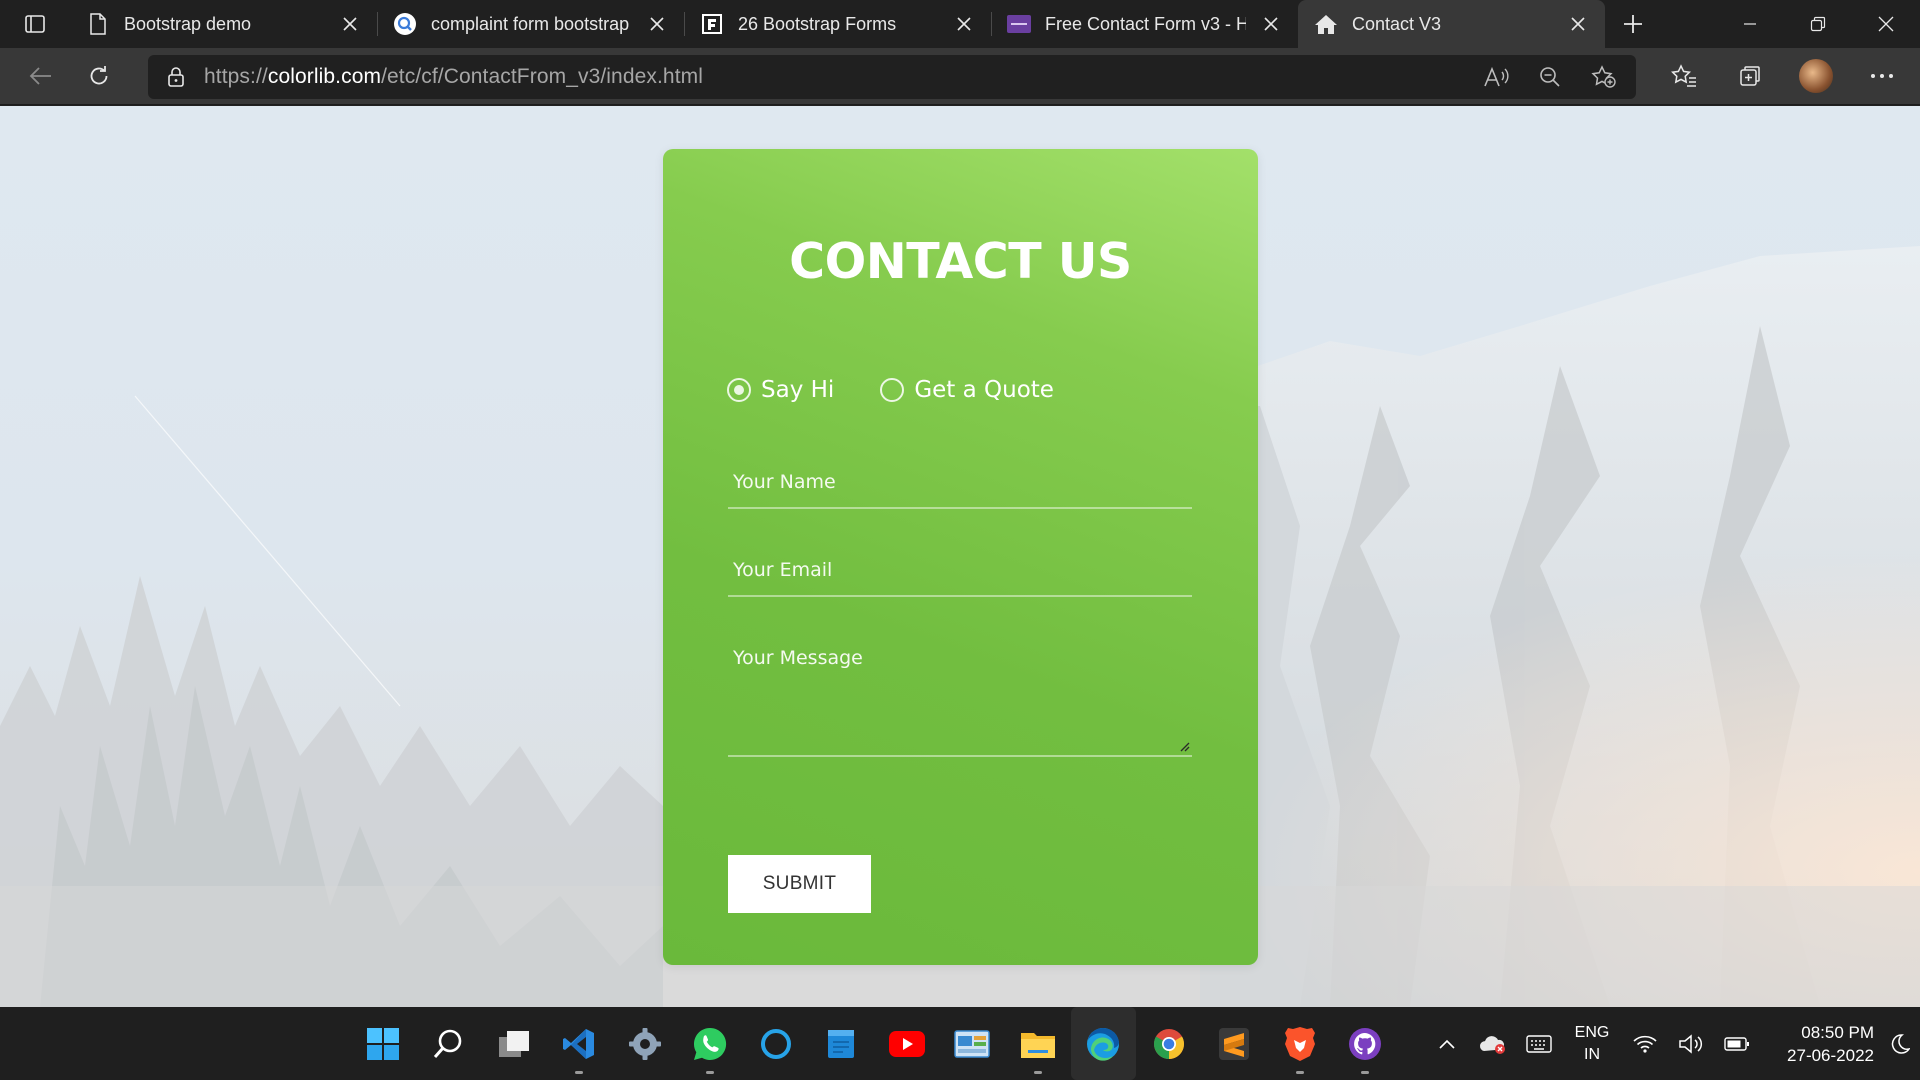 This screenshot has height=1080, width=1920. I want to click on plus-icon, so click(1633, 24).